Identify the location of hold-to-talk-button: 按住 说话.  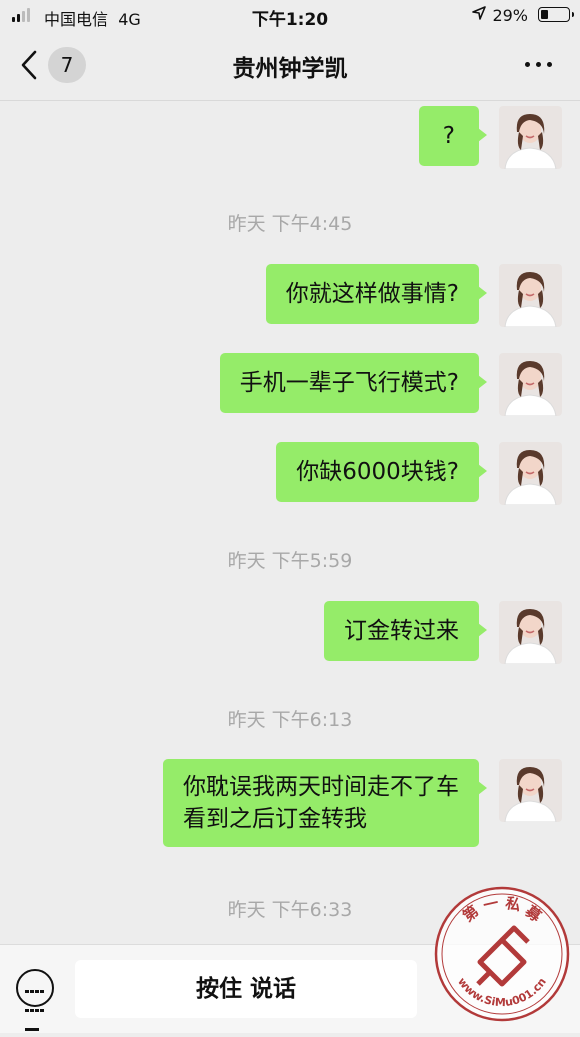
(246, 989).